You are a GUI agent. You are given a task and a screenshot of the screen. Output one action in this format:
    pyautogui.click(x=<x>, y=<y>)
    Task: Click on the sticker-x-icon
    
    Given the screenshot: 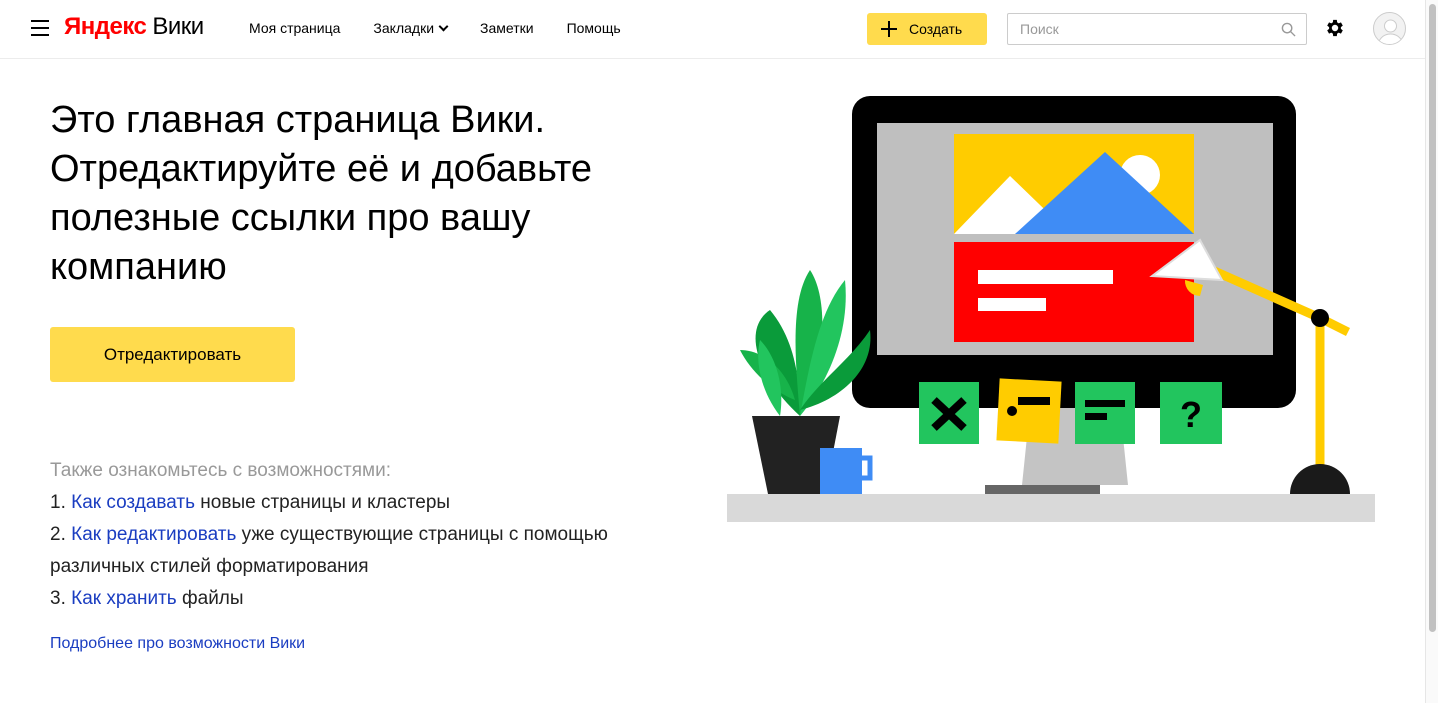 What is the action you would take?
    pyautogui.click(x=949, y=413)
    